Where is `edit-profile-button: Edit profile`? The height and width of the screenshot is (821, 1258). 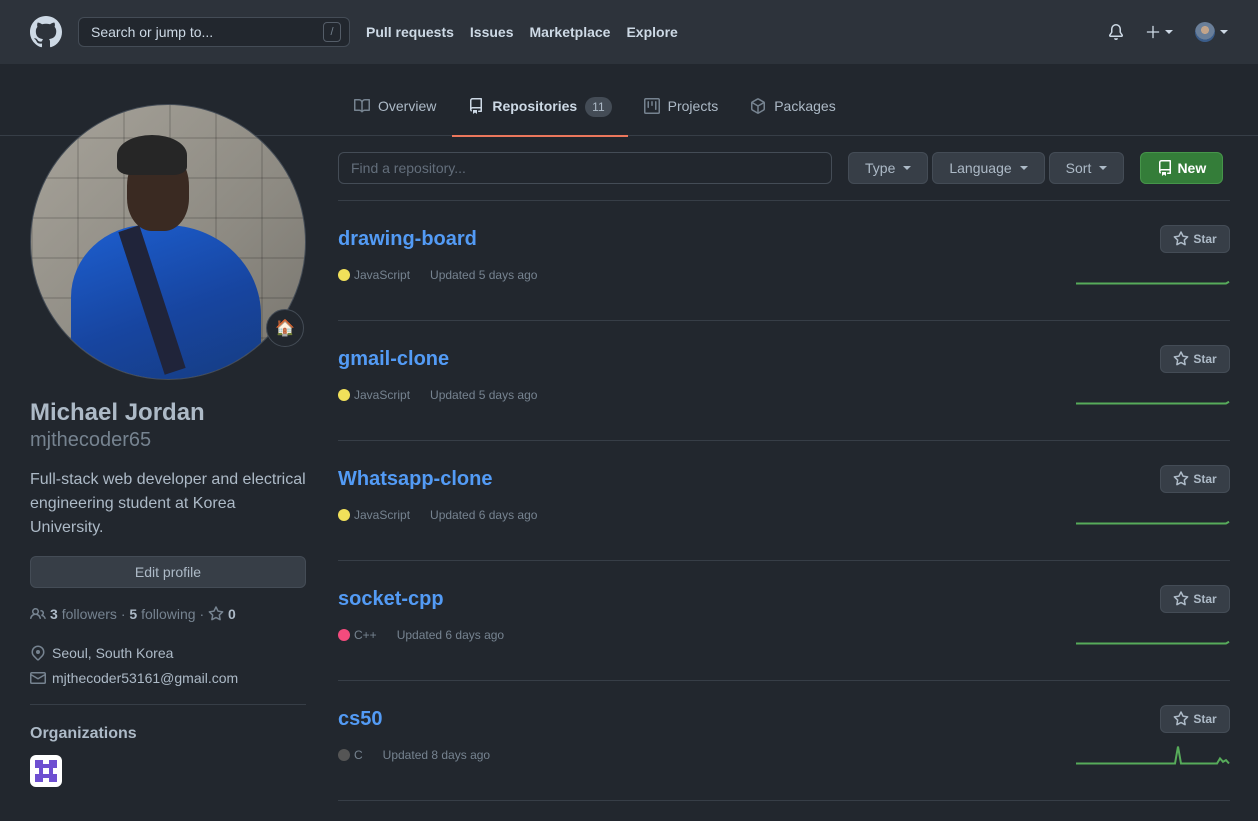 edit-profile-button: Edit profile is located at coordinates (168, 572).